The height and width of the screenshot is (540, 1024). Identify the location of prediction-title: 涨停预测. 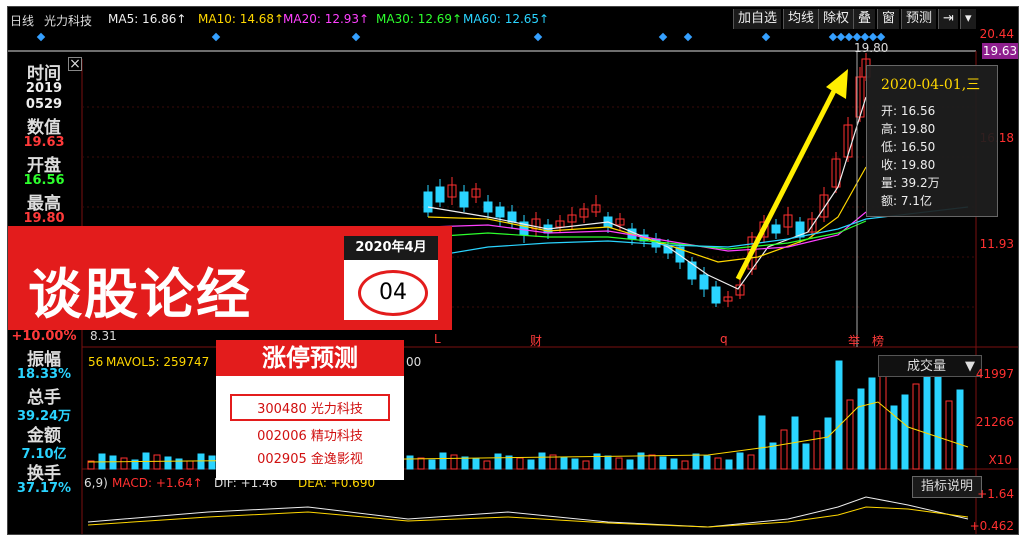
(310, 358).